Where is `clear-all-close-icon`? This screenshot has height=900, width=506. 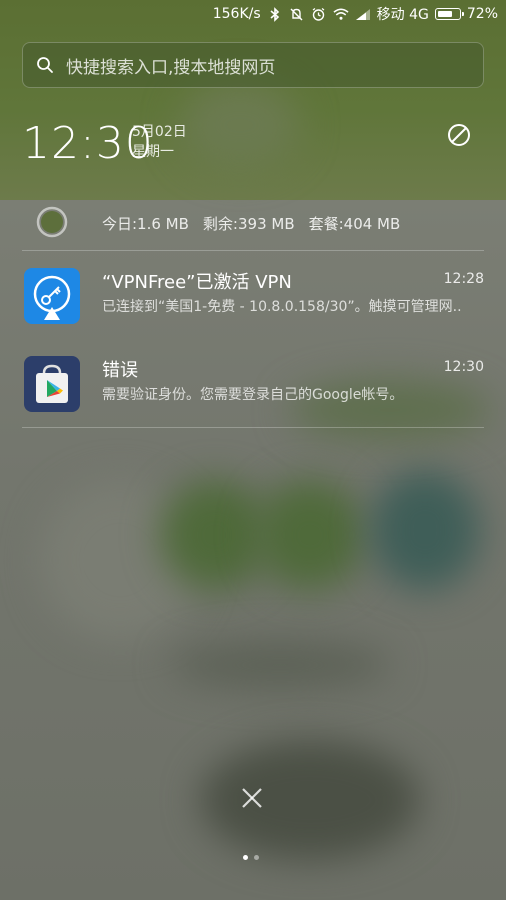 clear-all-close-icon is located at coordinates (252, 798).